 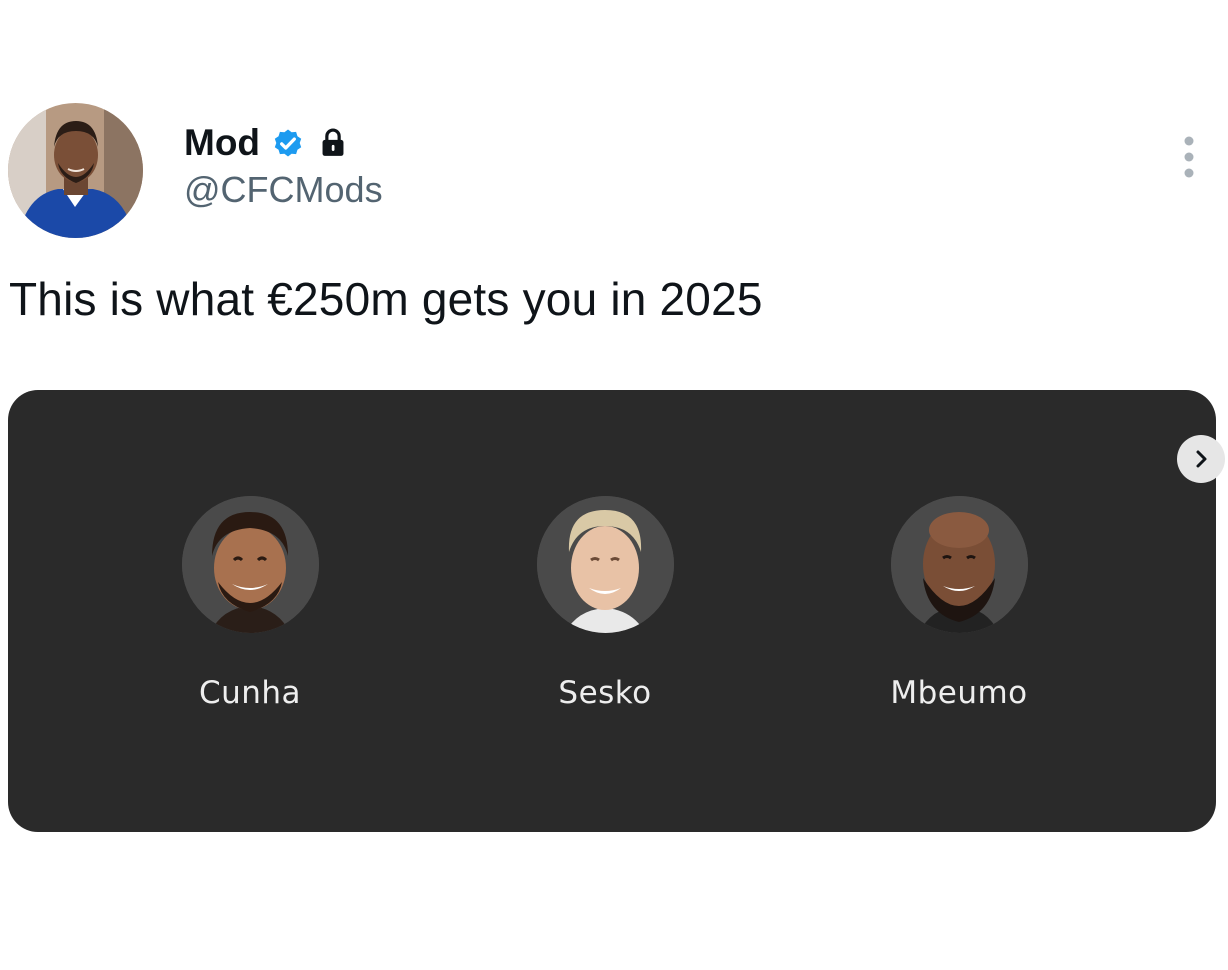 What do you see at coordinates (283, 190) in the screenshot?
I see `author-handle: @CFCMods` at bounding box center [283, 190].